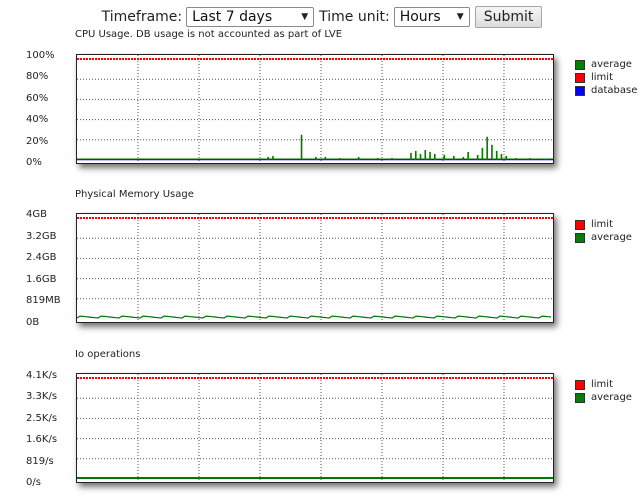  Describe the element at coordinates (41, 236) in the screenshot. I see `memory-ytick: 3.2GB` at that location.